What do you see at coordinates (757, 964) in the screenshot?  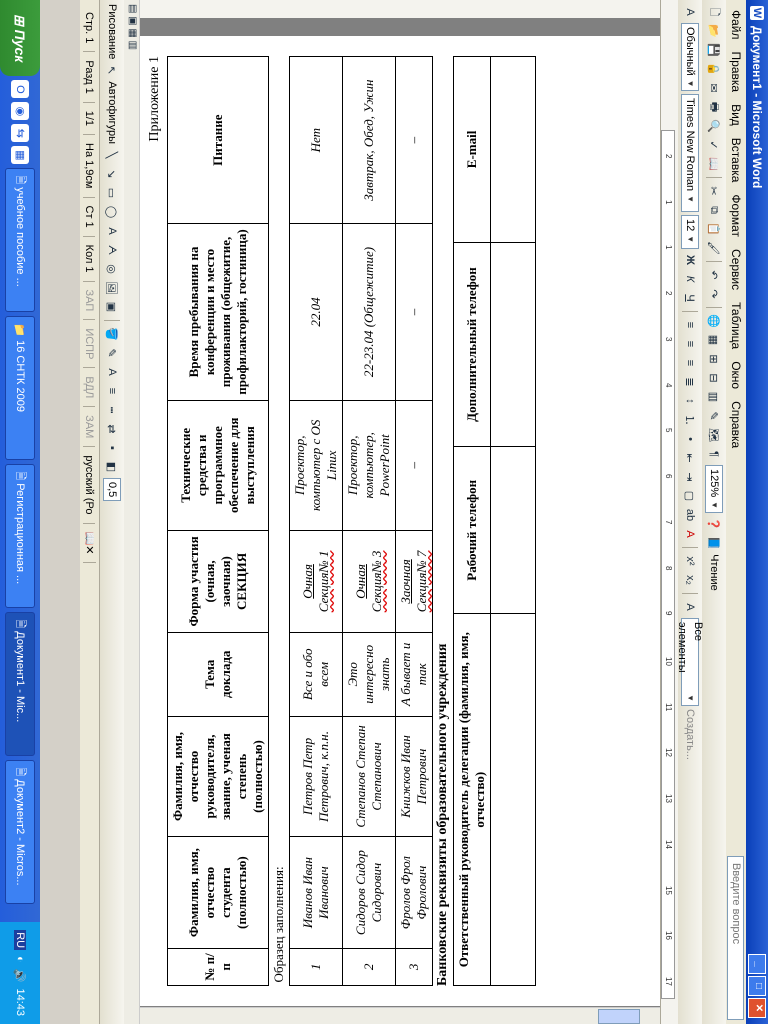 I see `minimize-button: _` at bounding box center [757, 964].